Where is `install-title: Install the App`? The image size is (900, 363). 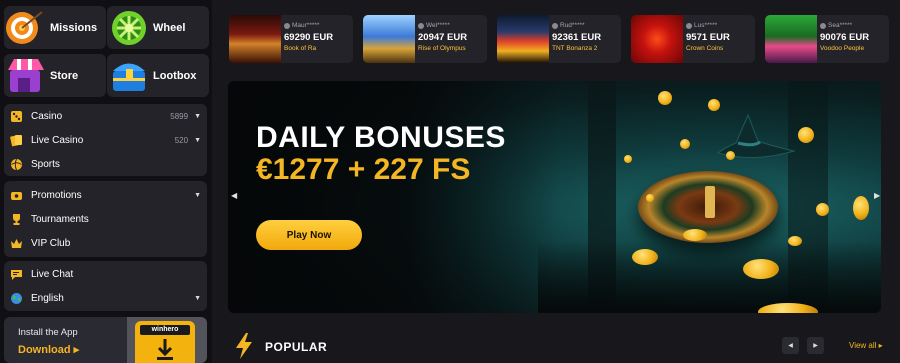
install-title: Install the App is located at coordinates (48, 332).